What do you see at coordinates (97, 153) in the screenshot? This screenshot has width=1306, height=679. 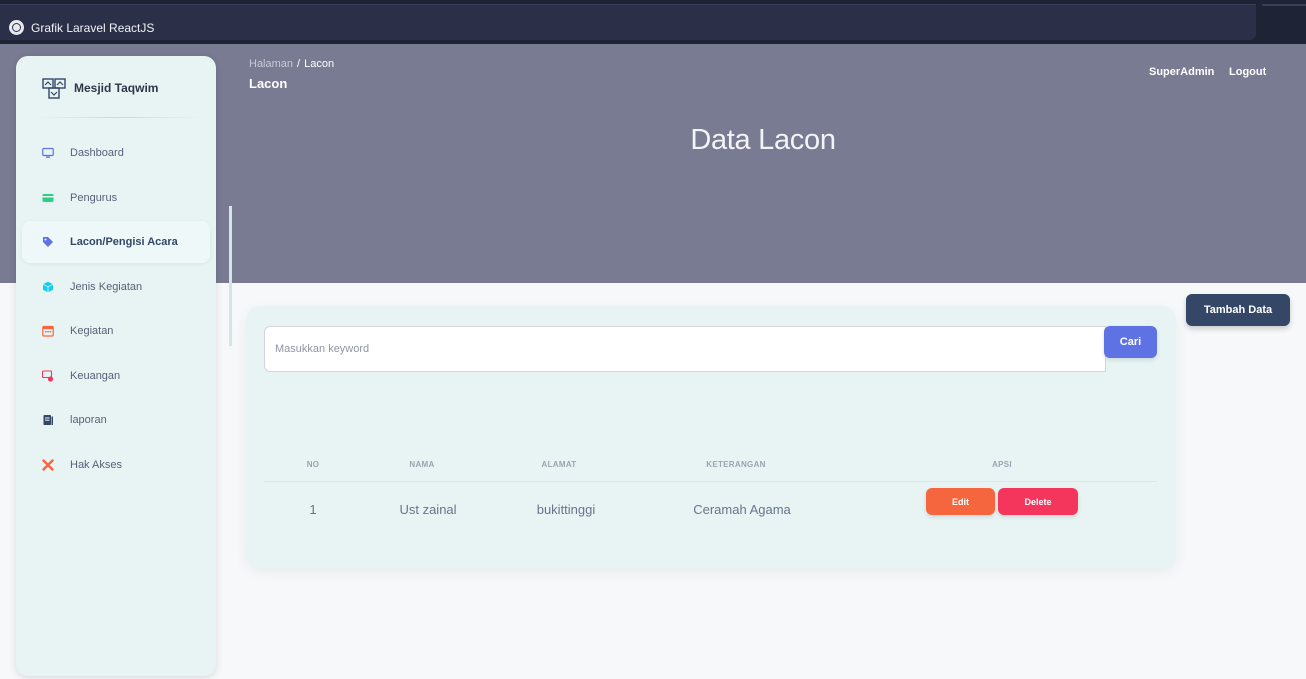 I see `sidebar-item-label: Dashboard` at bounding box center [97, 153].